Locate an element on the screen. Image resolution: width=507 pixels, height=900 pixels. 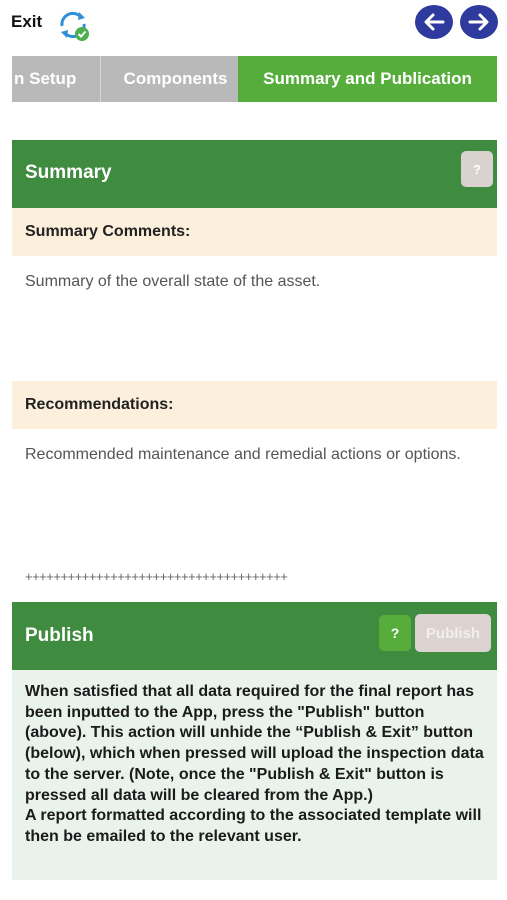
summary-header: Summary ? is located at coordinates (254, 174).